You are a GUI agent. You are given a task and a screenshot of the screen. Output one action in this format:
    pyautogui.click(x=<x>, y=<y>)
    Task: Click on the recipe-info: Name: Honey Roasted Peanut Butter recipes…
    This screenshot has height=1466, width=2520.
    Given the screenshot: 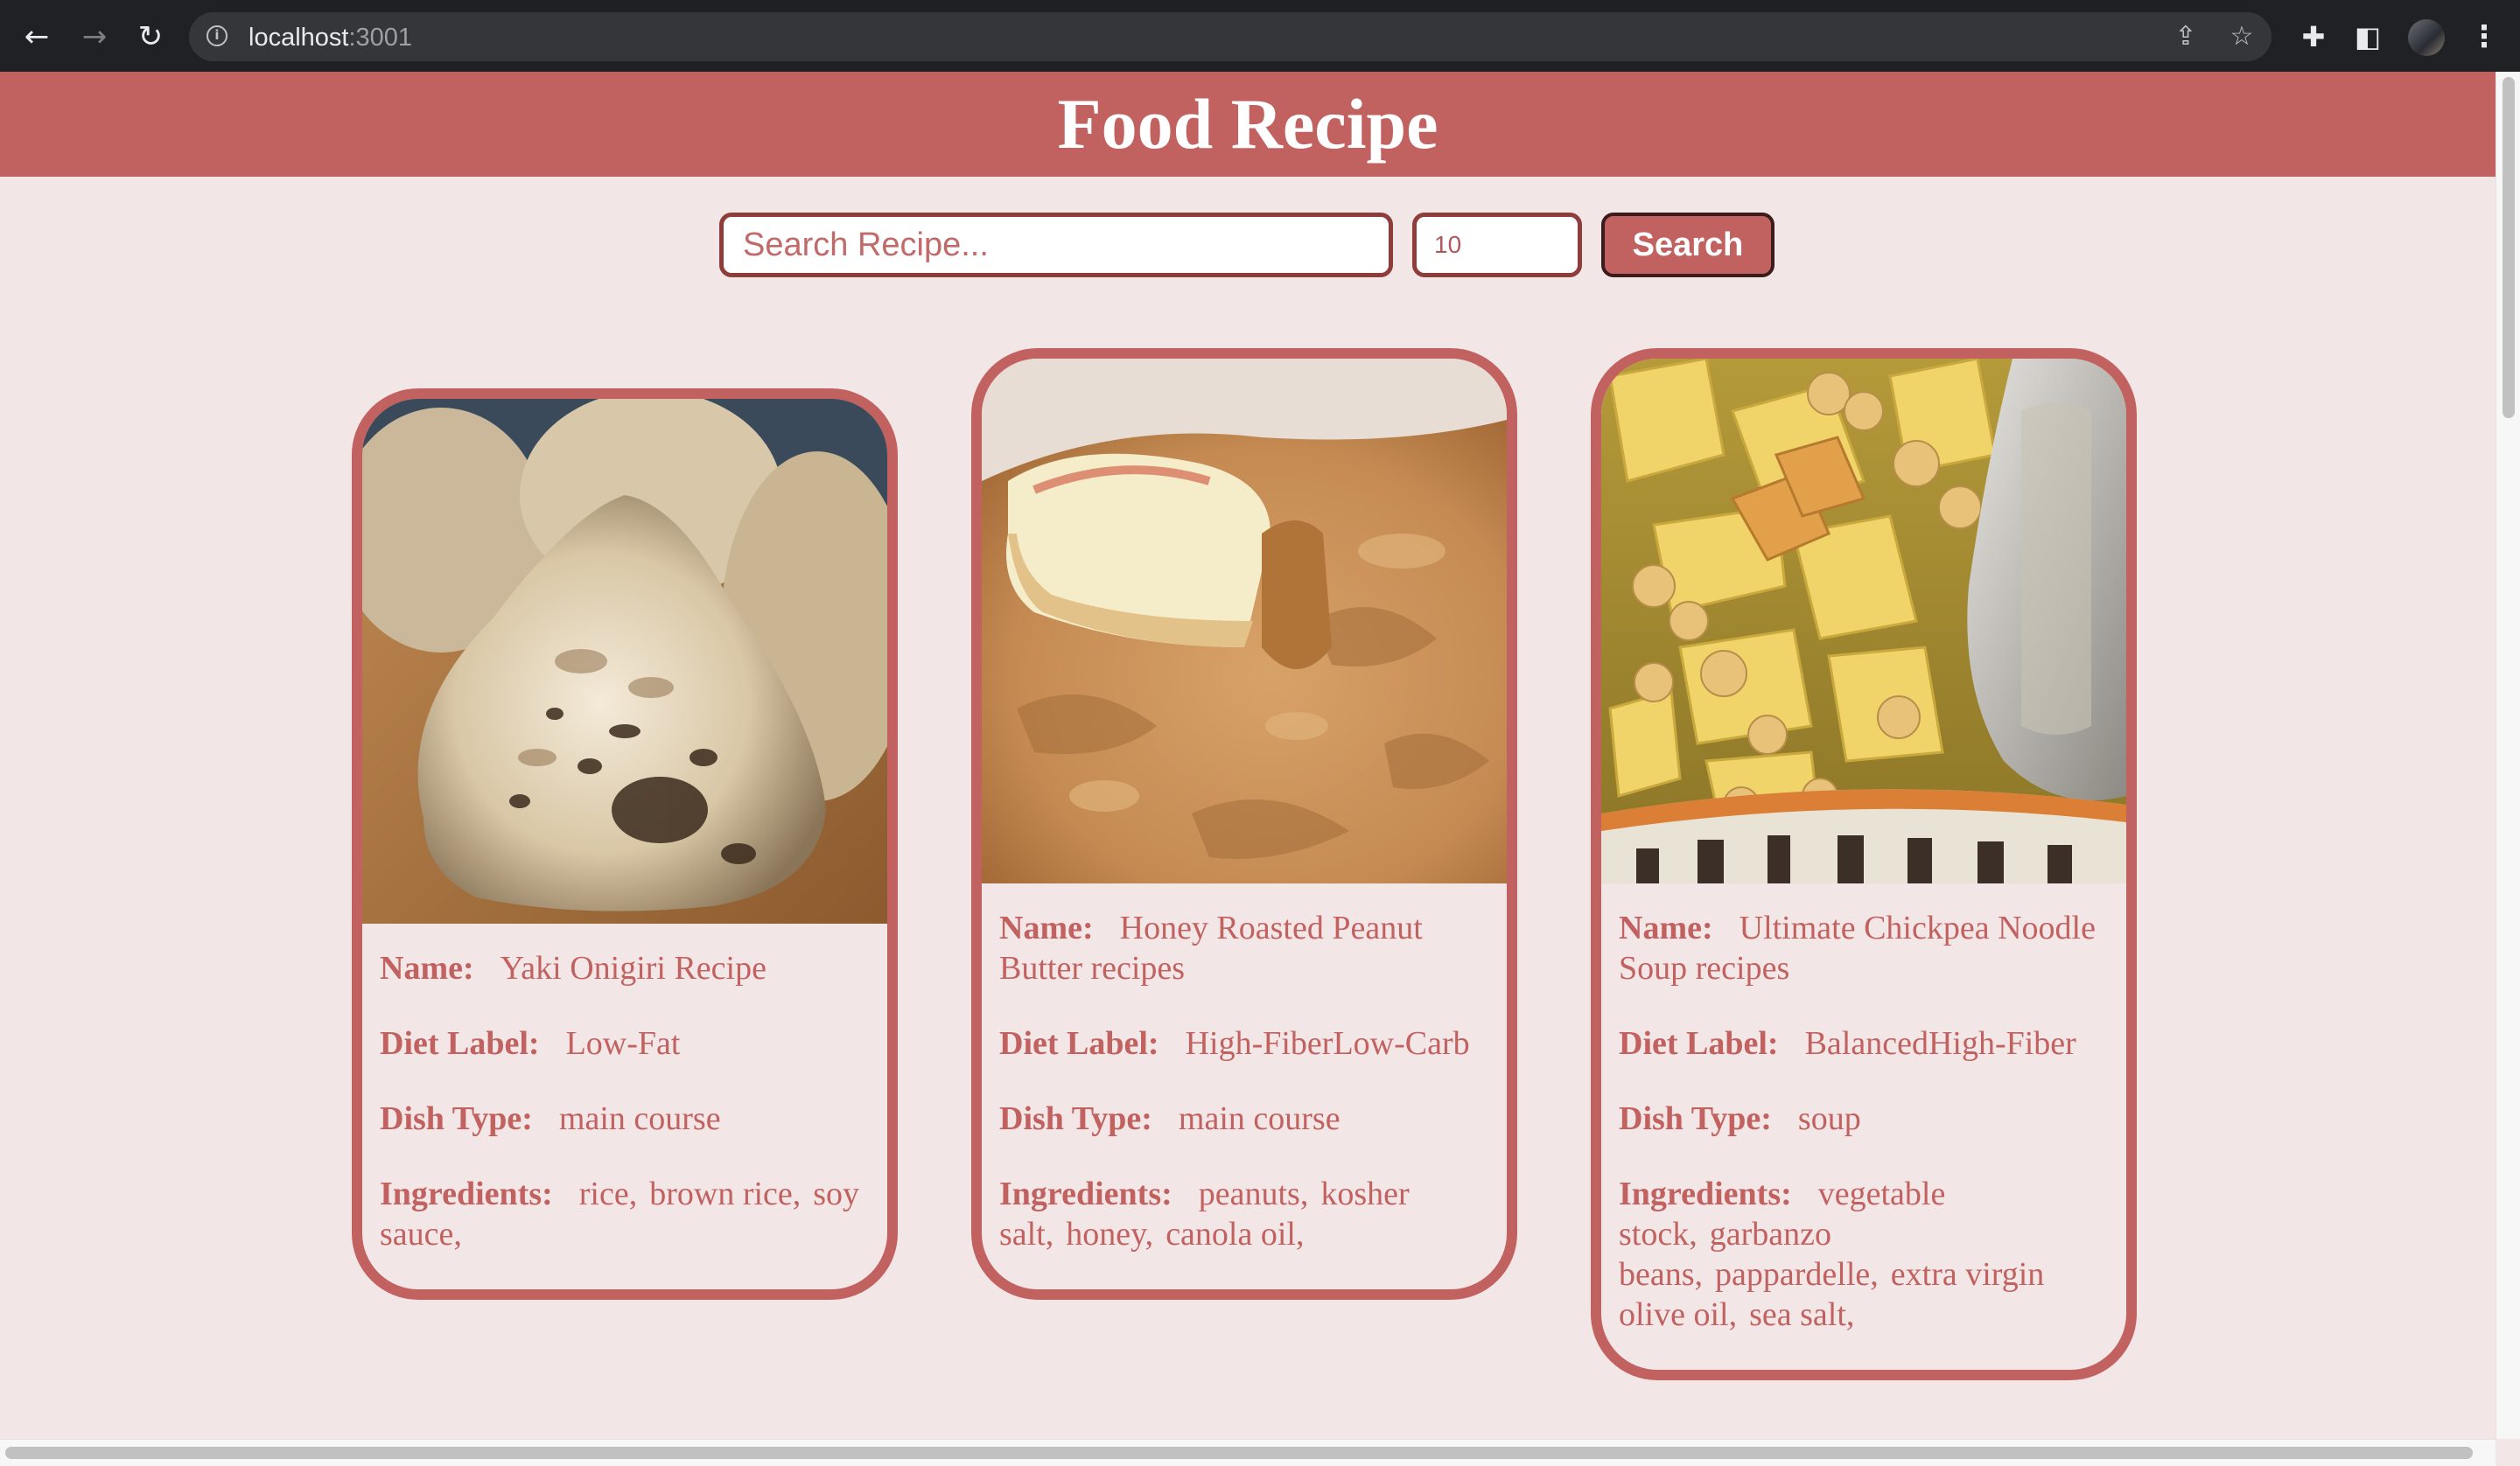 What is the action you would take?
    pyautogui.click(x=1244, y=1068)
    